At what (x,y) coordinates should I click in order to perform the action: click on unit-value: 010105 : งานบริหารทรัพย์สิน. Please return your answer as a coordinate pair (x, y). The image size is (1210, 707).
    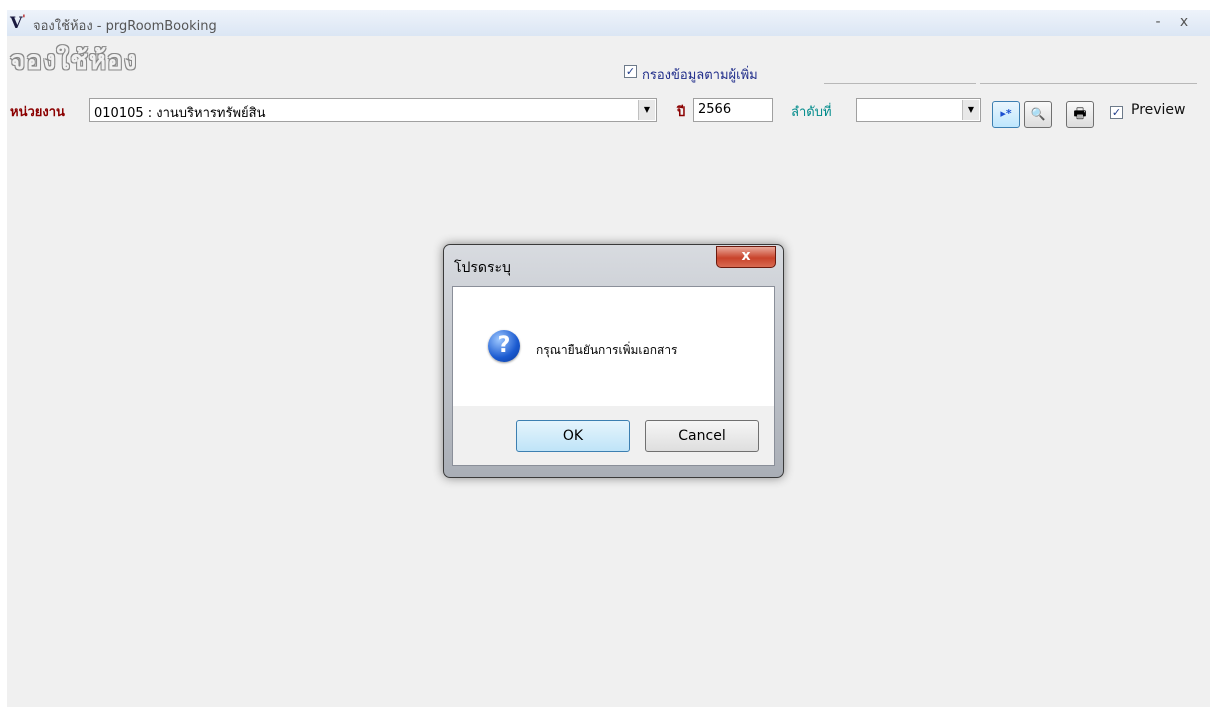
    Looking at the image, I should click on (180, 113).